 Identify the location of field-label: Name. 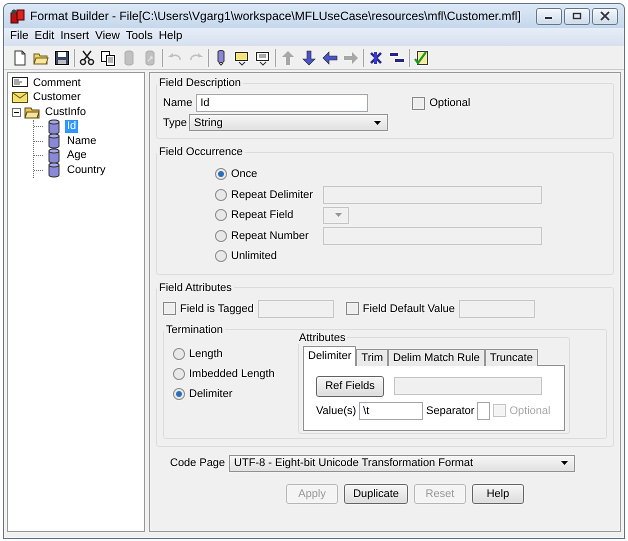
(177, 103).